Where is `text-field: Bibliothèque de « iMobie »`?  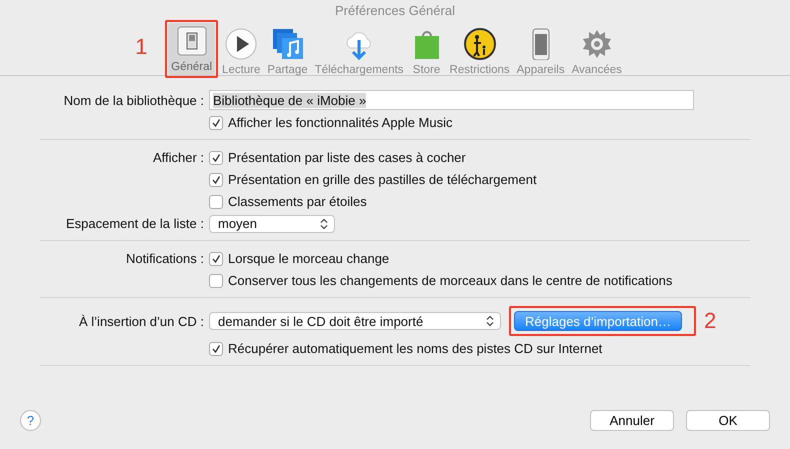
text-field: Bibliothèque de « iMobie » is located at coordinates (451, 100).